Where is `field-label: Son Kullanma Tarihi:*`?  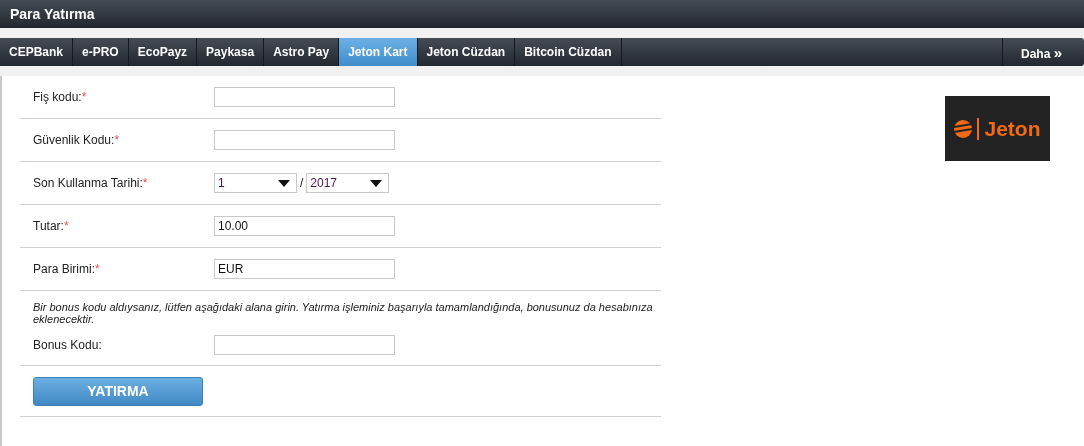 field-label: Son Kullanma Tarihi:* is located at coordinates (90, 183).